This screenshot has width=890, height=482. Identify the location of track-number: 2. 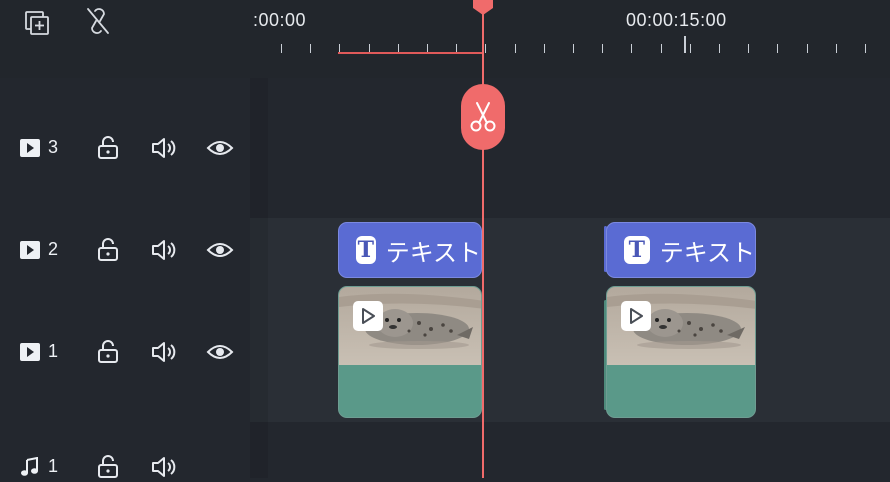
(53, 249).